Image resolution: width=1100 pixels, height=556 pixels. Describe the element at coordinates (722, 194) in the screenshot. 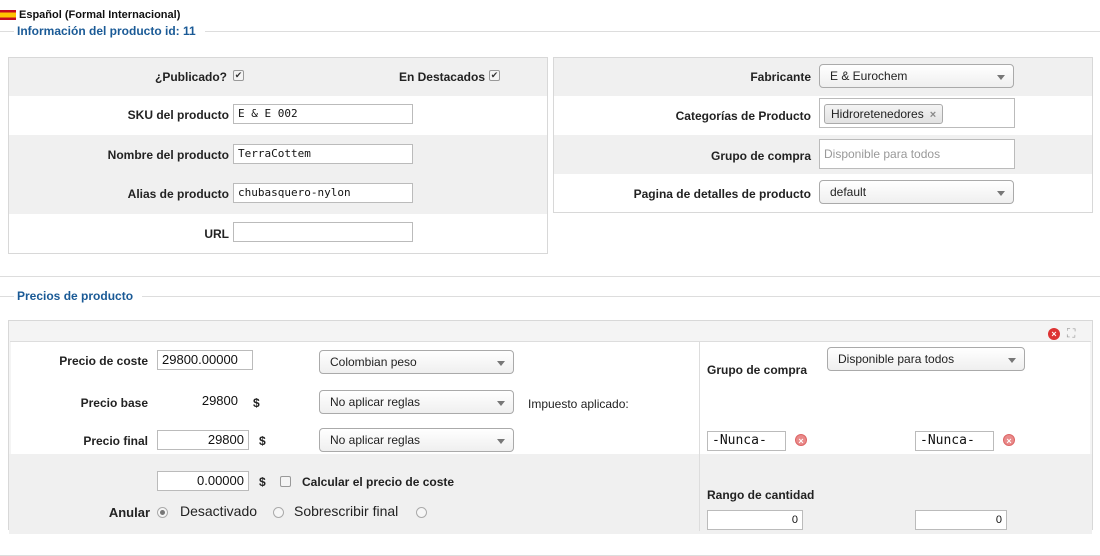

I see `details-page-label: Pagina de detalles de producto` at that location.